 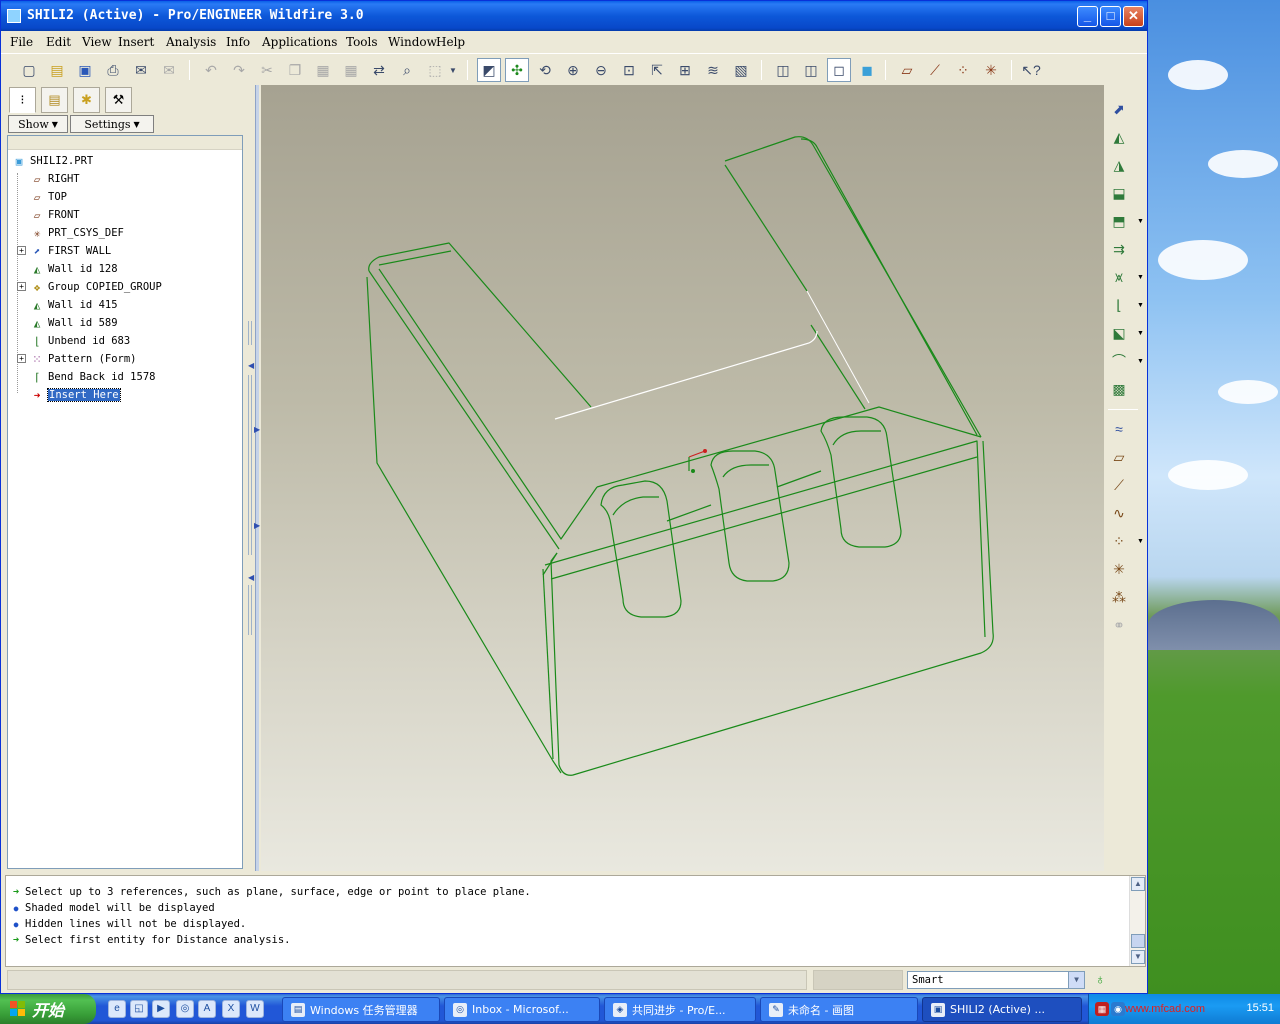 I want to click on tray-app-icon: ▦, so click(x=1102, y=1009).